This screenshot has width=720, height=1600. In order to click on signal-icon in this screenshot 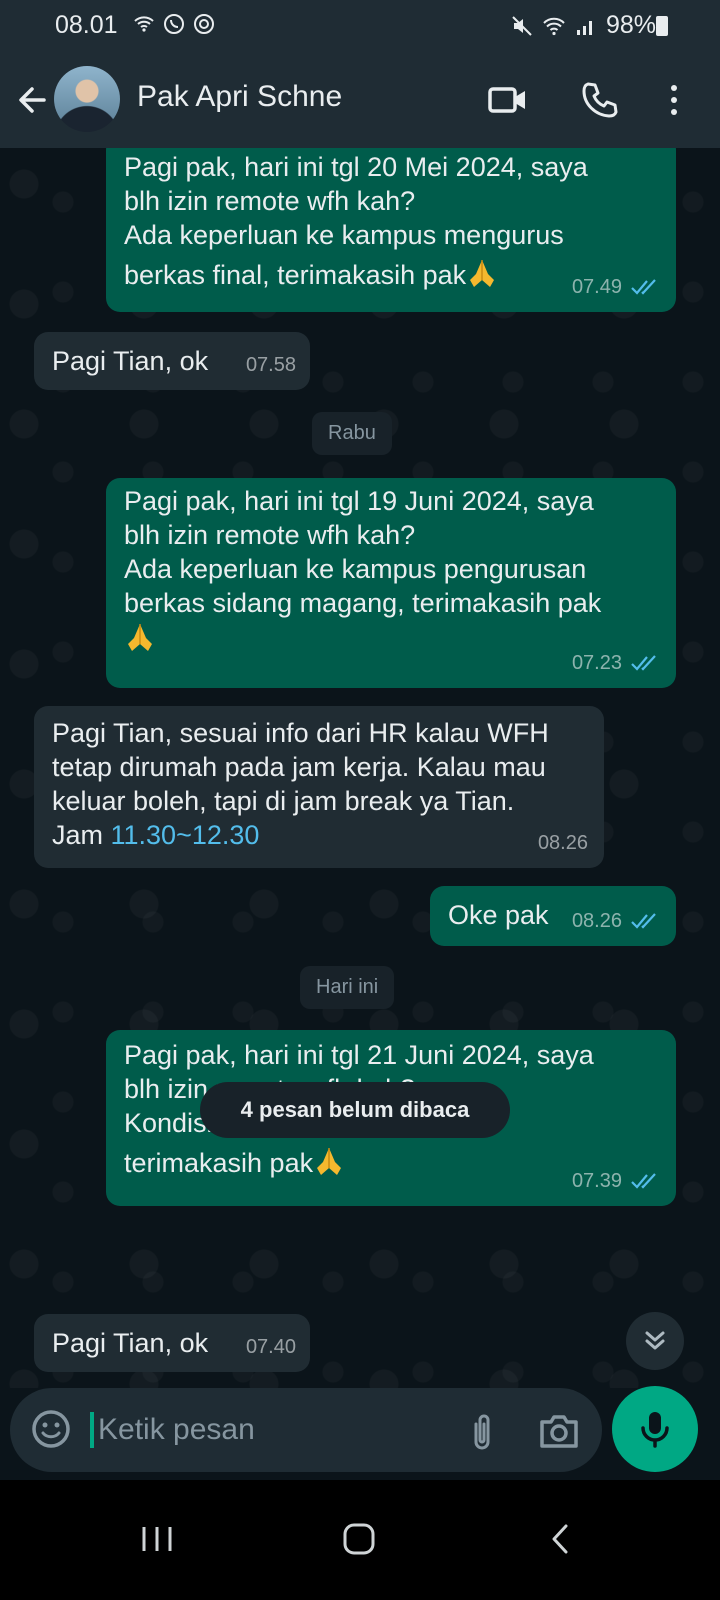, I will do `click(584, 27)`.